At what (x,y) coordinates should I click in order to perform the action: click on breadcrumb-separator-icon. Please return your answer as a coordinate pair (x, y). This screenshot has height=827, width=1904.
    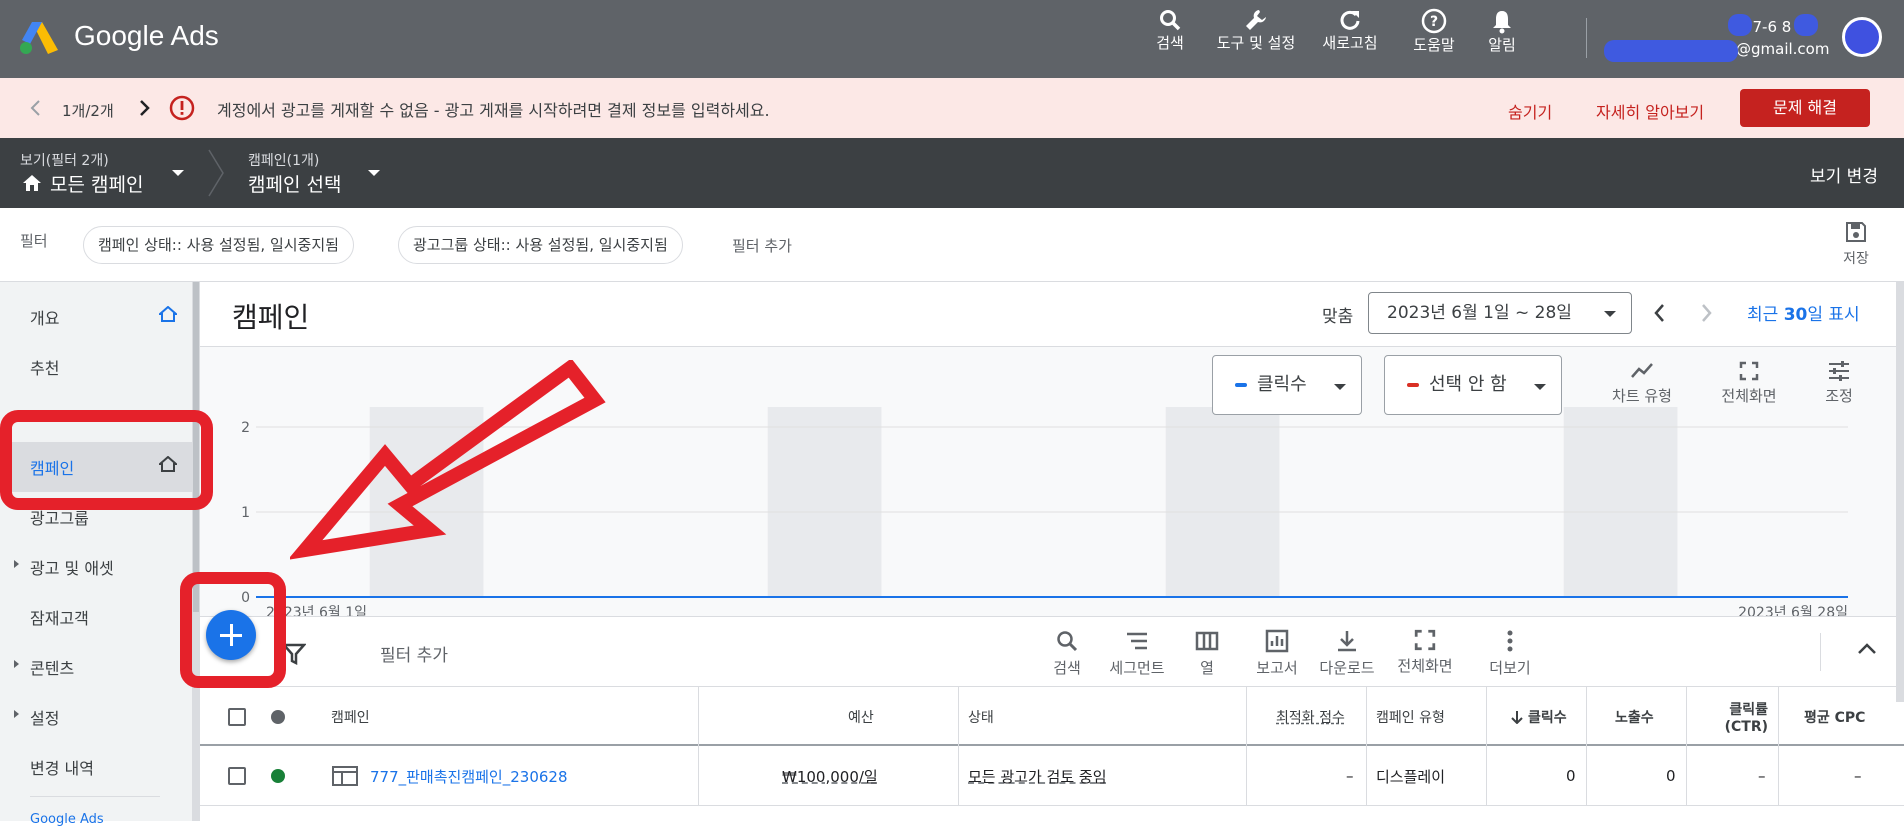
    Looking at the image, I should click on (216, 173).